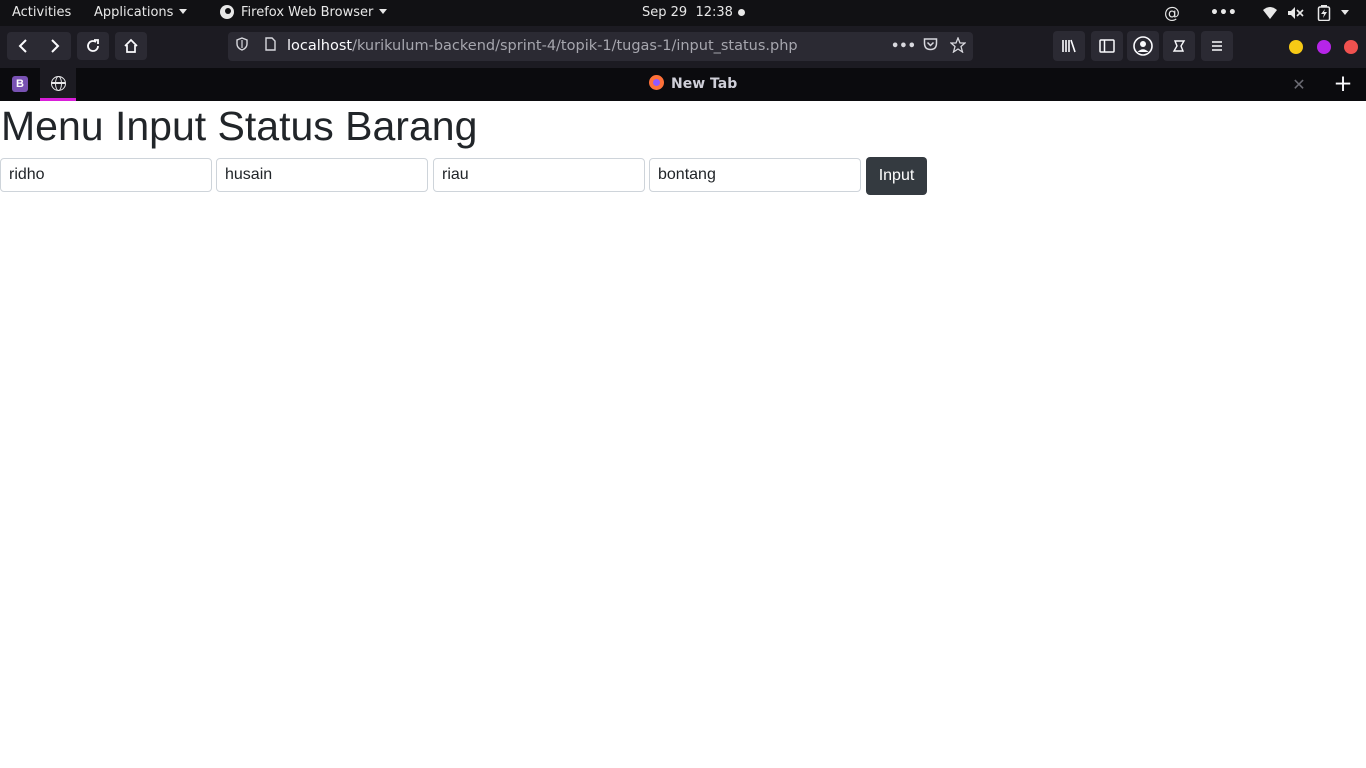  Describe the element at coordinates (242, 47) in the screenshot. I see `tracking-shield-icon` at that location.